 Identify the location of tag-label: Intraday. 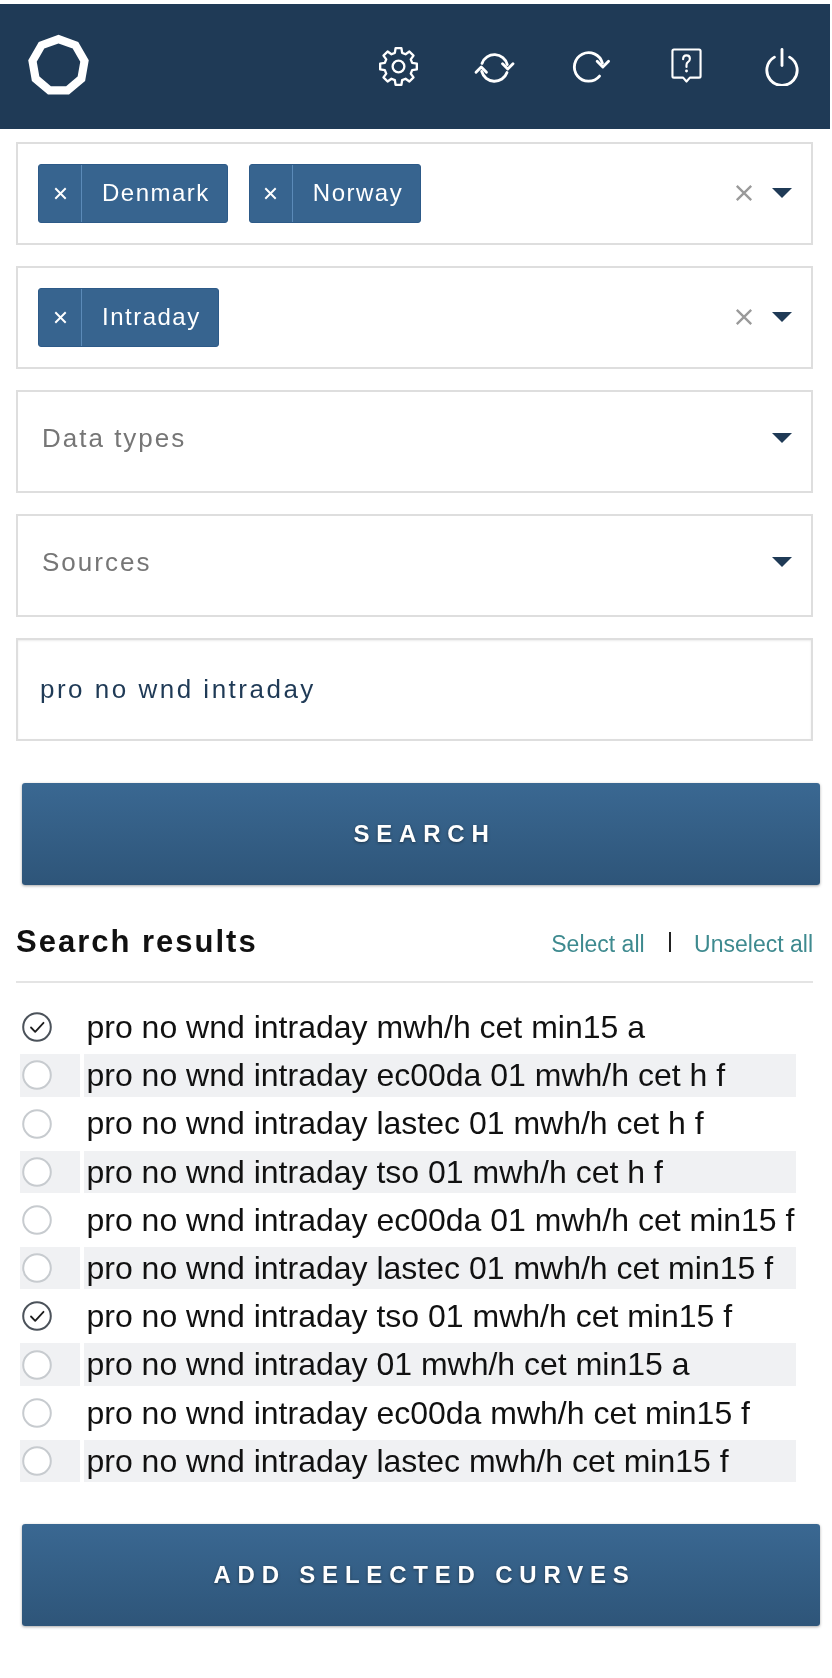
(151, 317).